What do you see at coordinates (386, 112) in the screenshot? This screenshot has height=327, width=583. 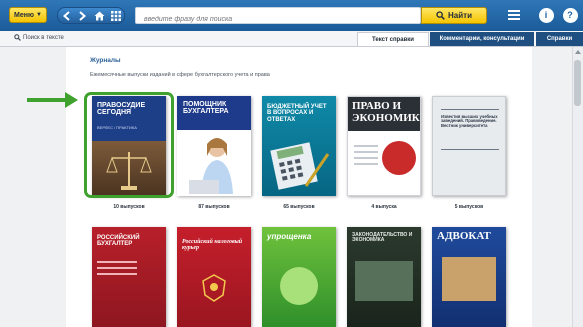 I see `cover-title: ПРАВО И ЭКОНОМИКА` at bounding box center [386, 112].